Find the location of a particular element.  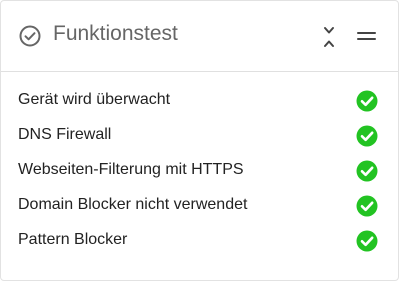

drag-handle-icon is located at coordinates (366, 36).